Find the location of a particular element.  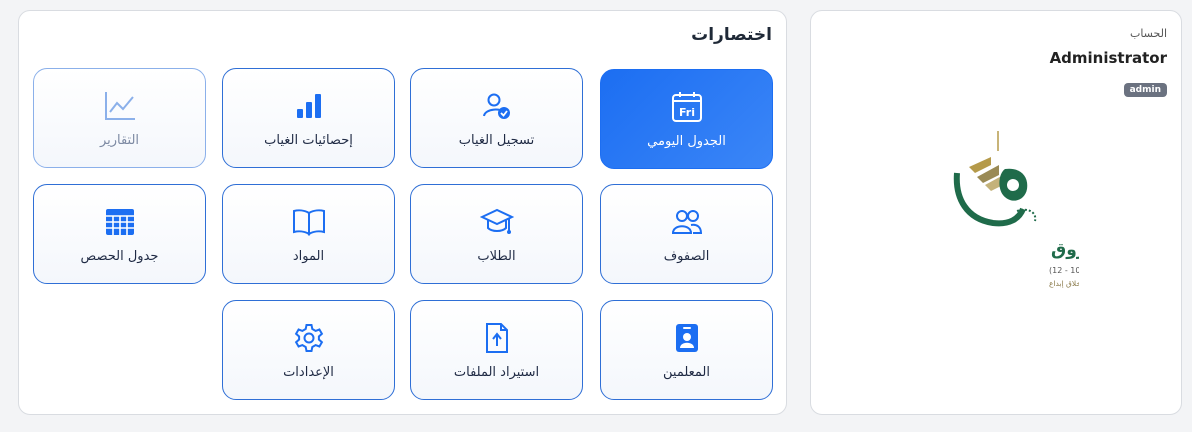

shortcuts-title: اختصارات is located at coordinates (731, 35).